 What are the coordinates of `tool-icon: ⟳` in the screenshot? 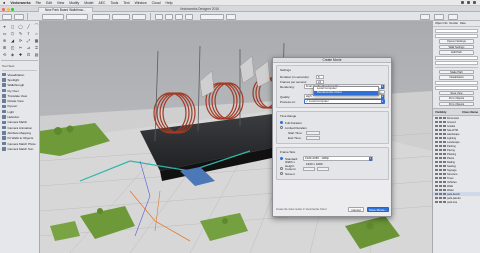 It's located at (20, 40).